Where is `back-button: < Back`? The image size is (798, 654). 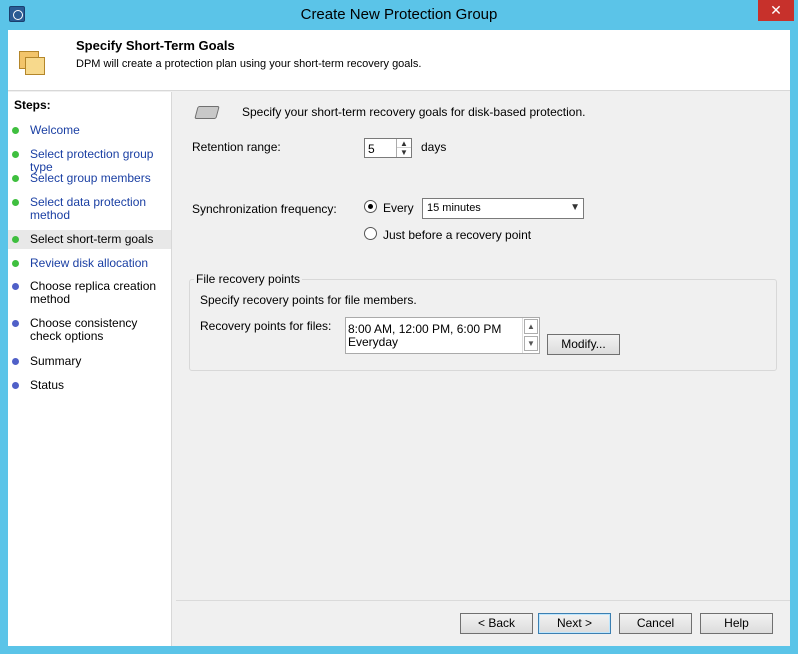
back-button: < Back is located at coordinates (496, 623).